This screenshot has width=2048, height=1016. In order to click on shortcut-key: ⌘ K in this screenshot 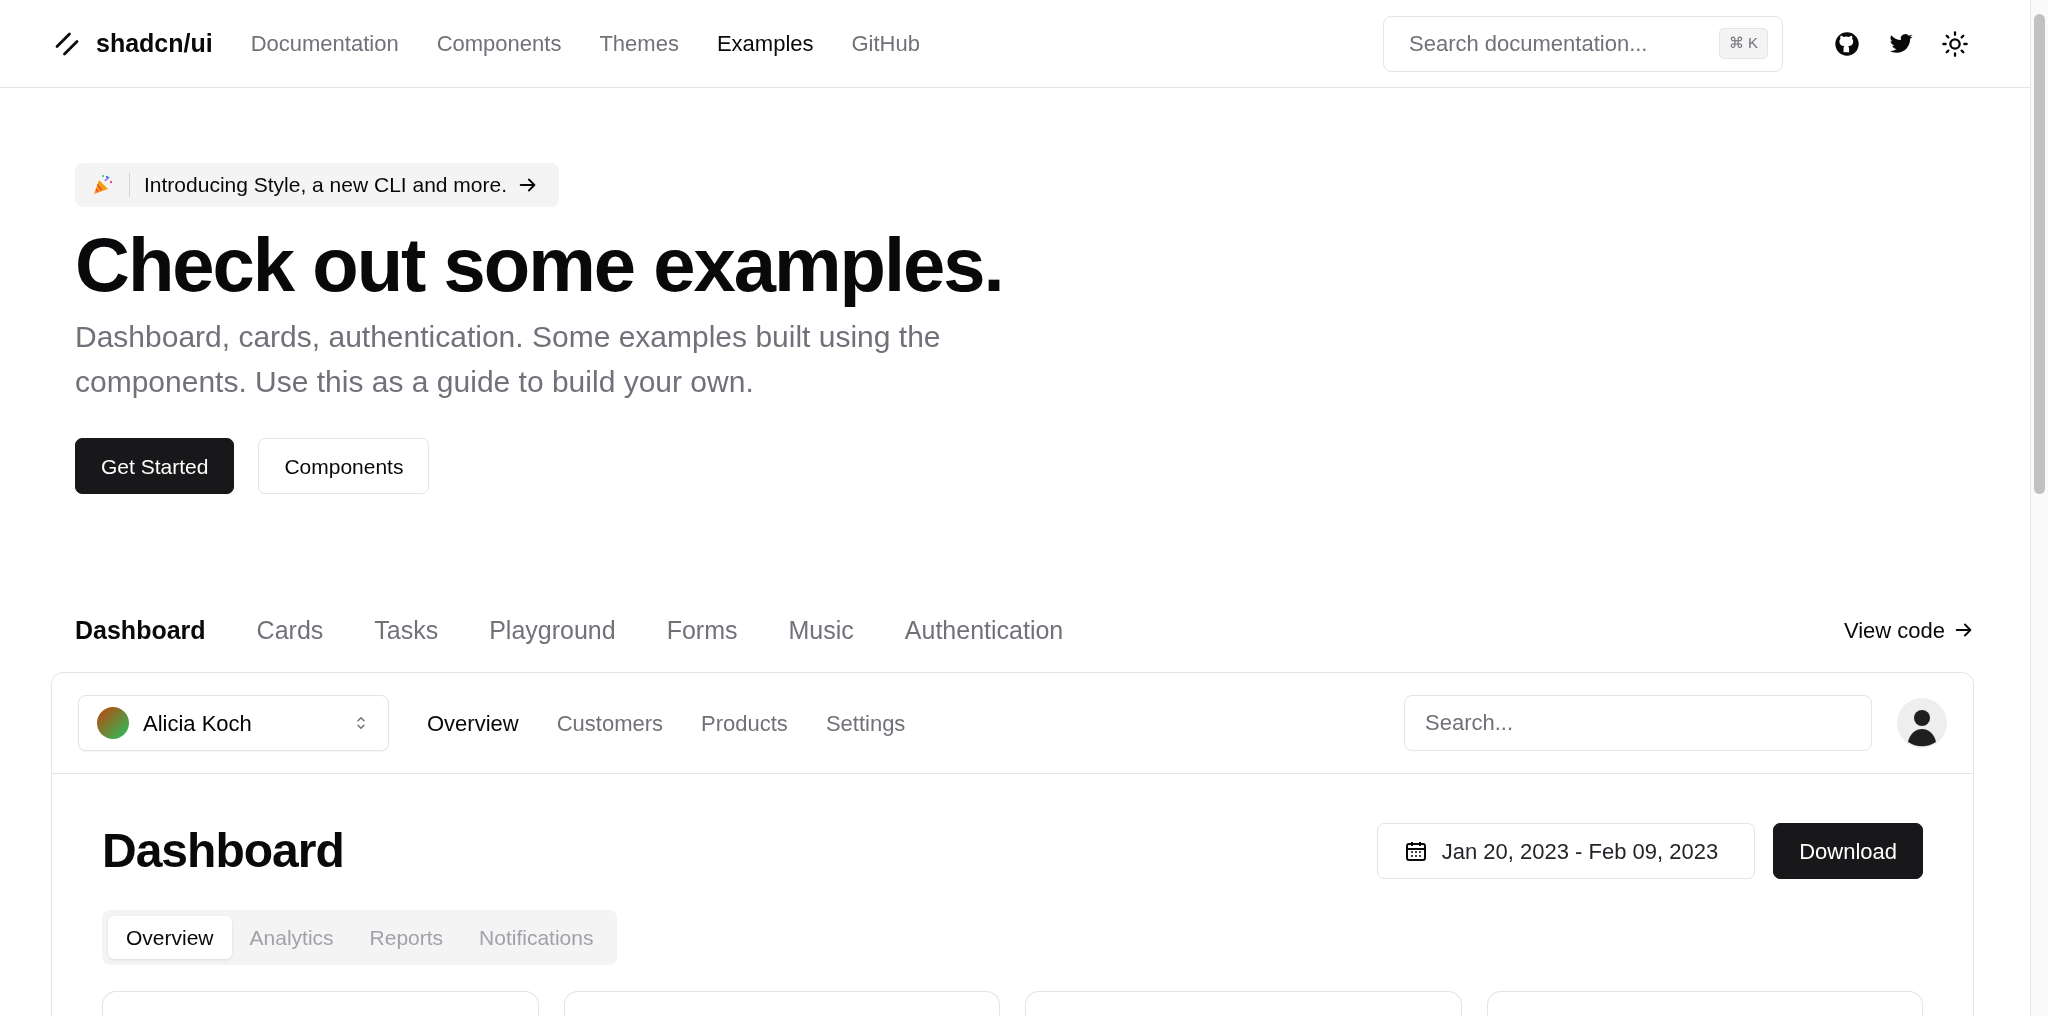, I will do `click(1743, 43)`.